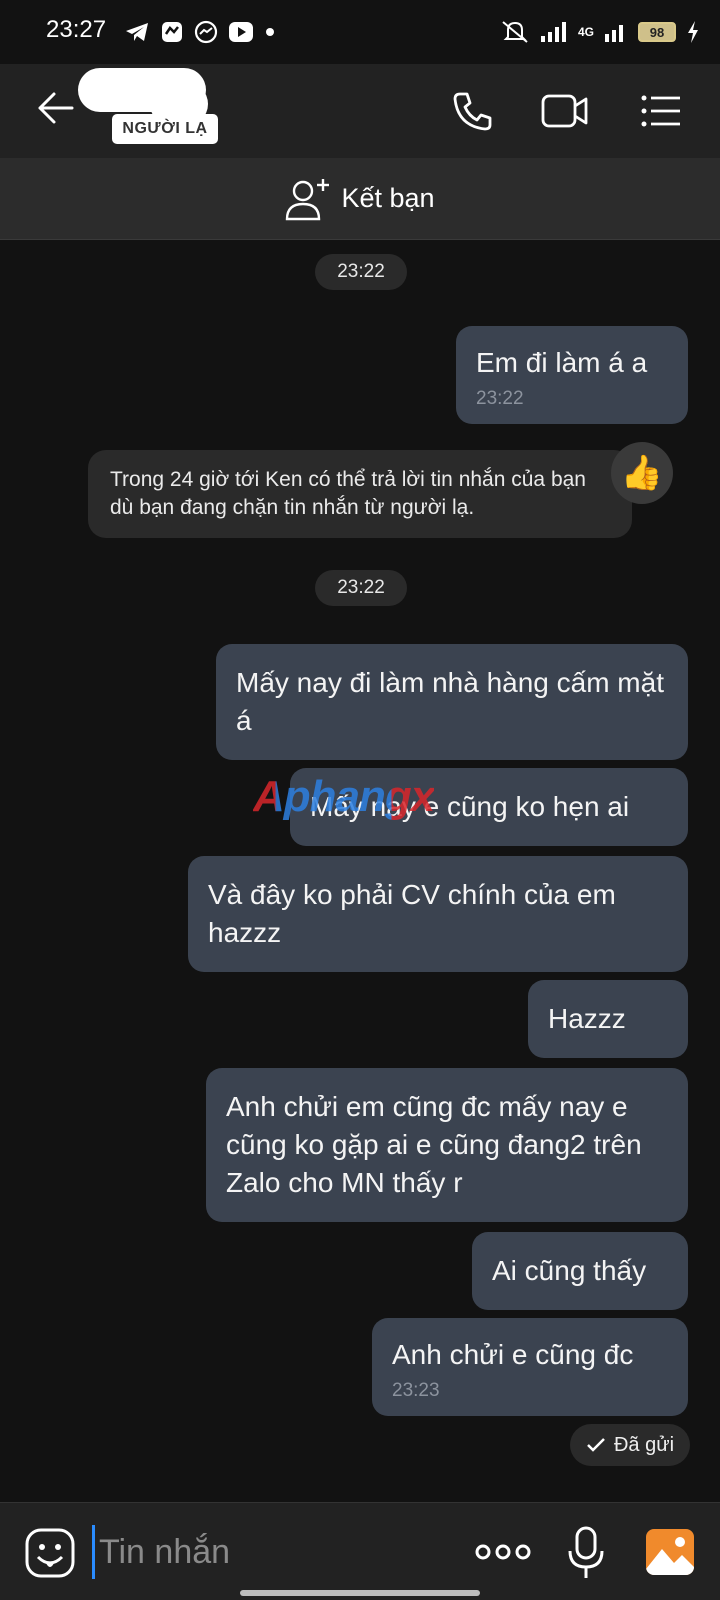 This screenshot has height=1600, width=720. I want to click on sent-status-badge: Đã gửi, so click(630, 1445).